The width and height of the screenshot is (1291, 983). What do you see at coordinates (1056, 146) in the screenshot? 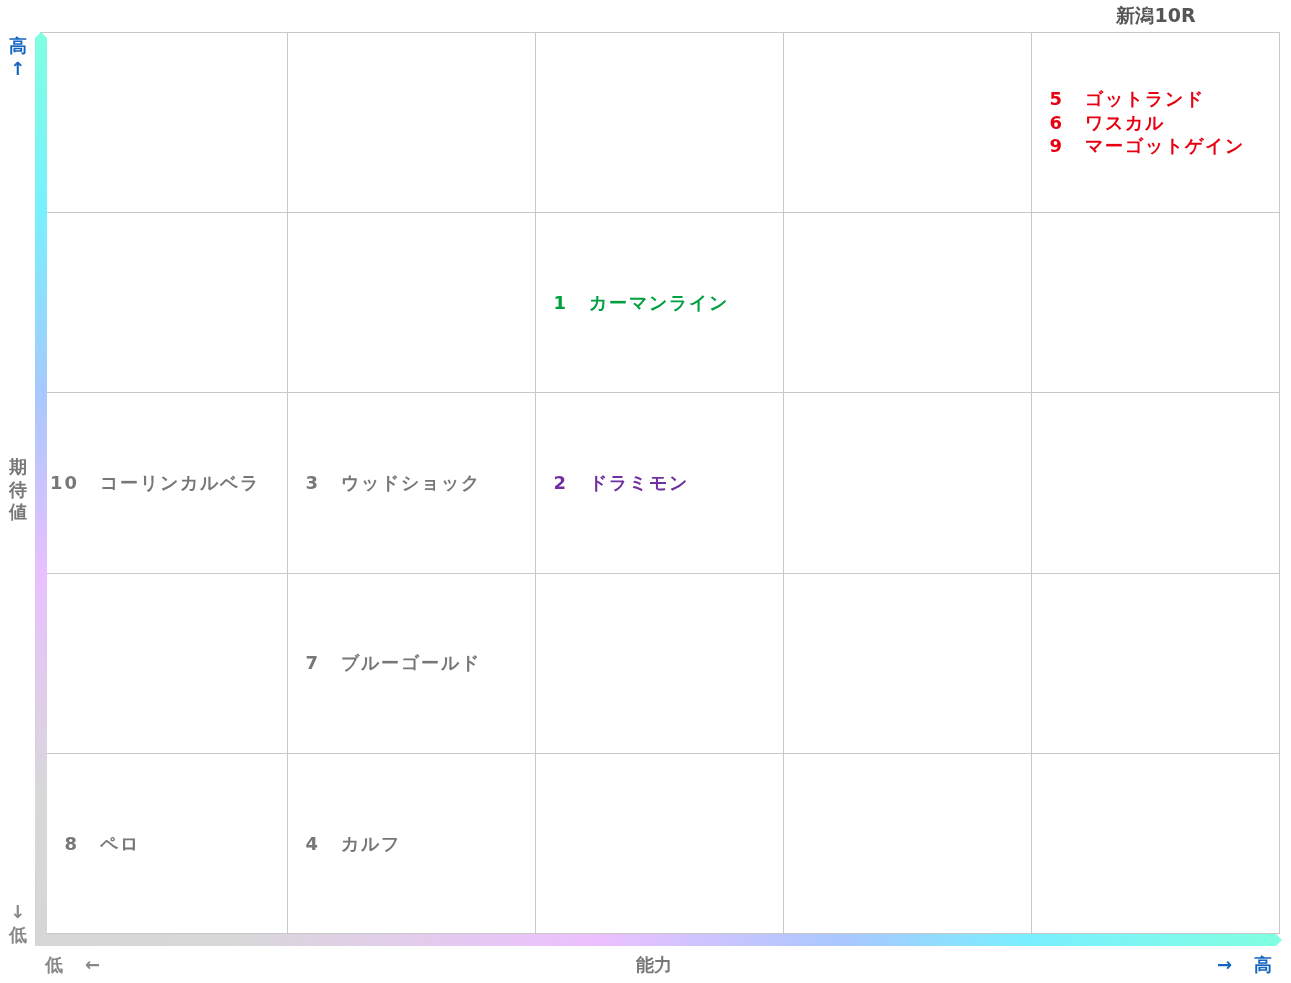
I see `horse-number: 9` at bounding box center [1056, 146].